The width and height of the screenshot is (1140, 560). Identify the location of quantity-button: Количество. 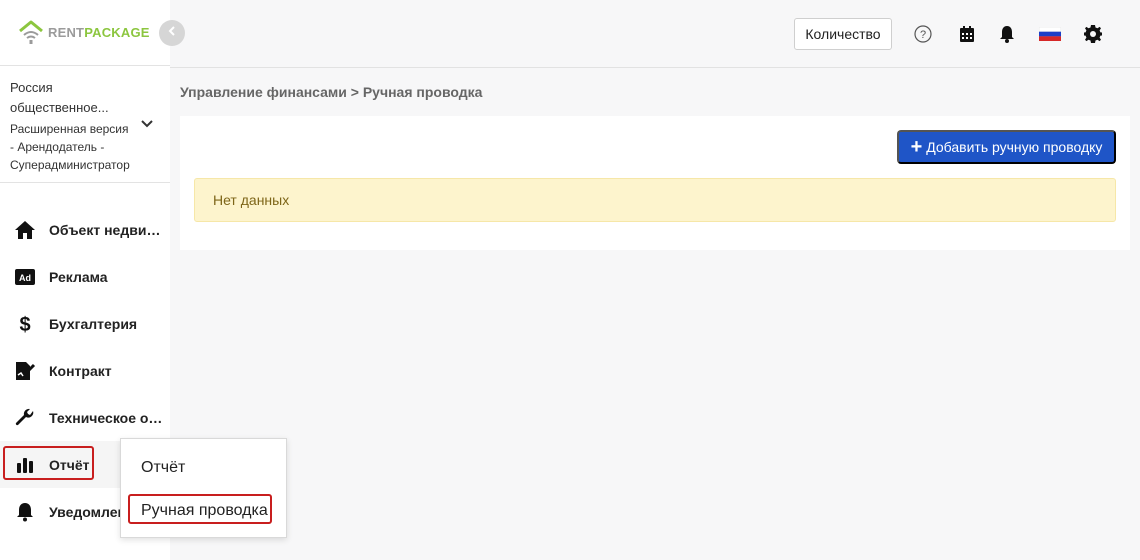
(843, 34).